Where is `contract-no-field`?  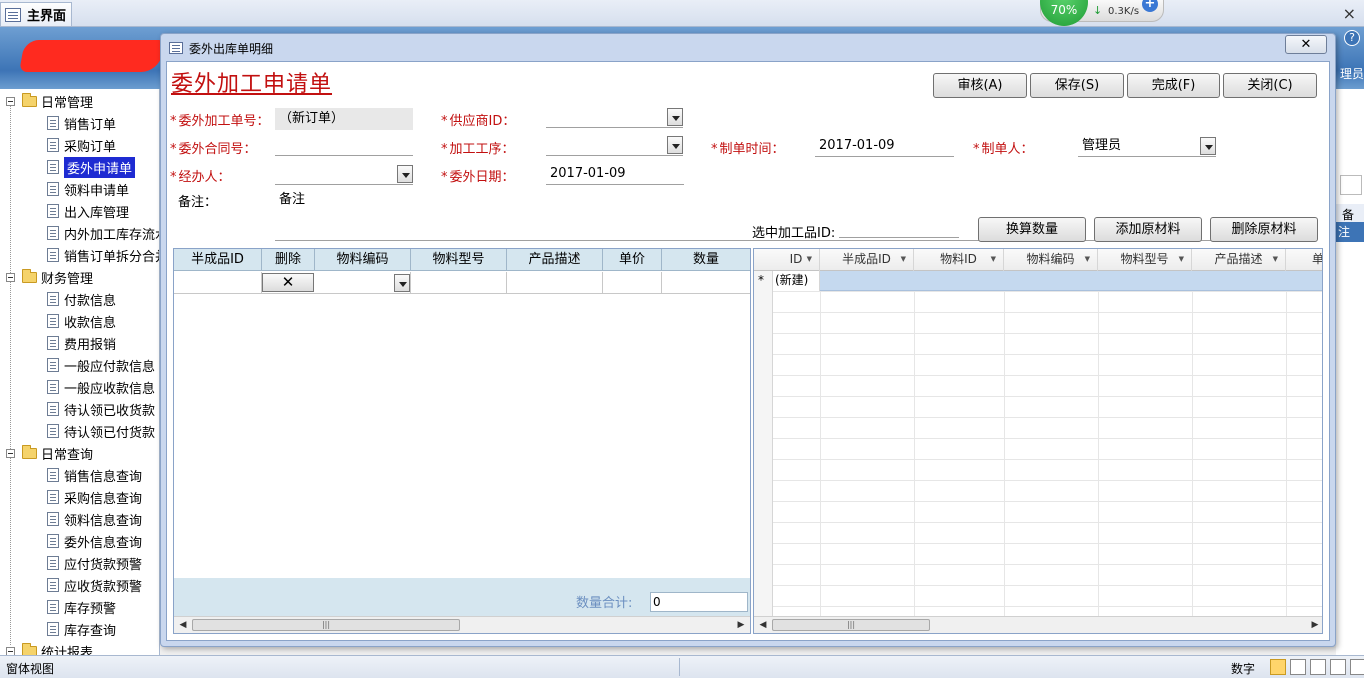
contract-no-field is located at coordinates (344, 145).